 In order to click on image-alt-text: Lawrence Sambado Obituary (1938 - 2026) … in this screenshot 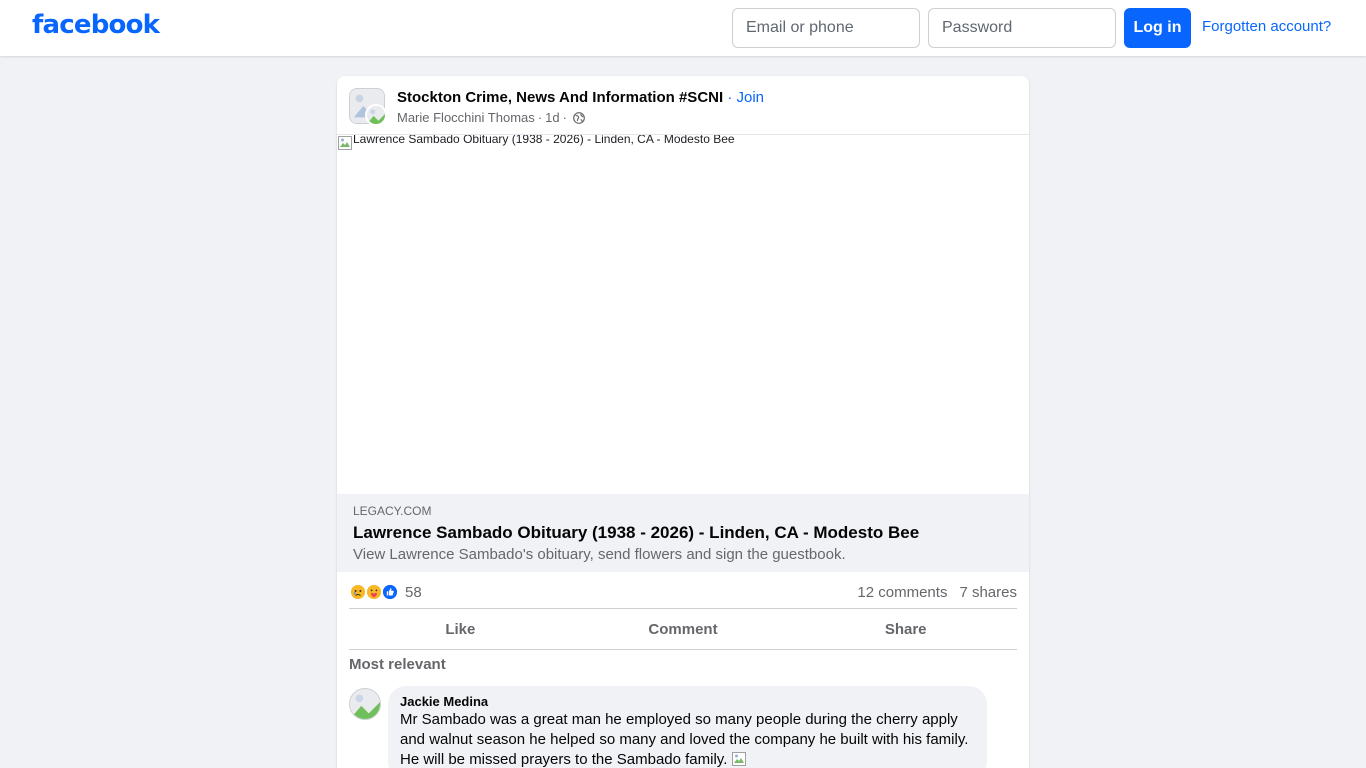, I will do `click(544, 140)`.